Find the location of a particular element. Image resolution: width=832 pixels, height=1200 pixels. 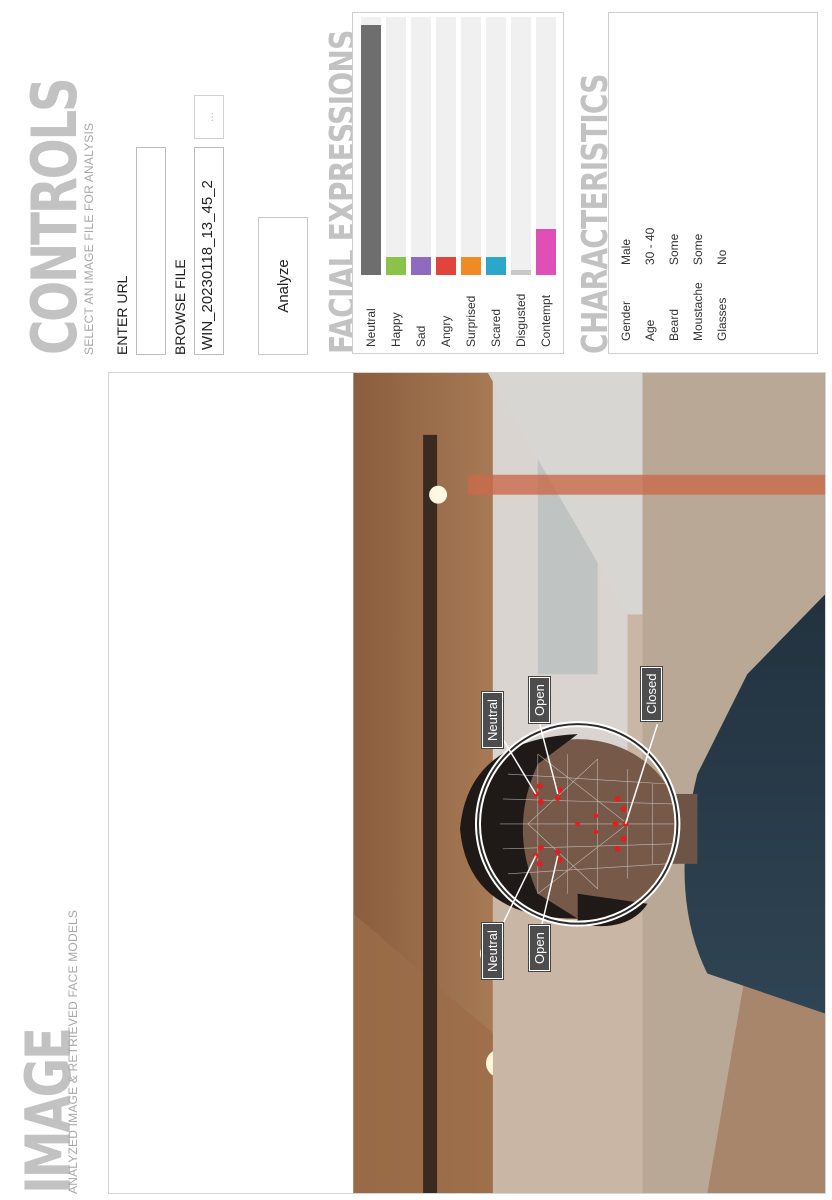

characteristic-row: Beard Some is located at coordinates (674, 287).